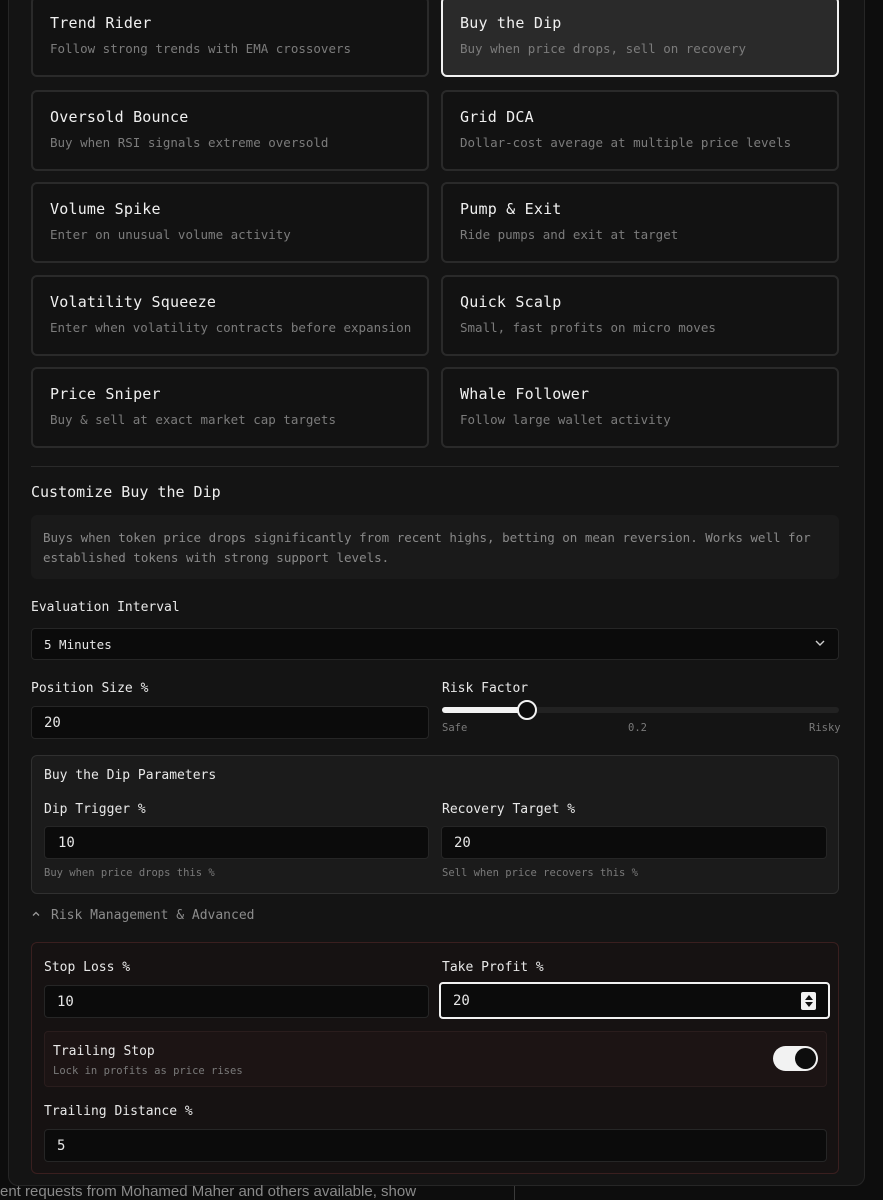 The width and height of the screenshot is (883, 1200). Describe the element at coordinates (105, 607) in the screenshot. I see `evaluation-interval-label: Evaluation Interval` at that location.